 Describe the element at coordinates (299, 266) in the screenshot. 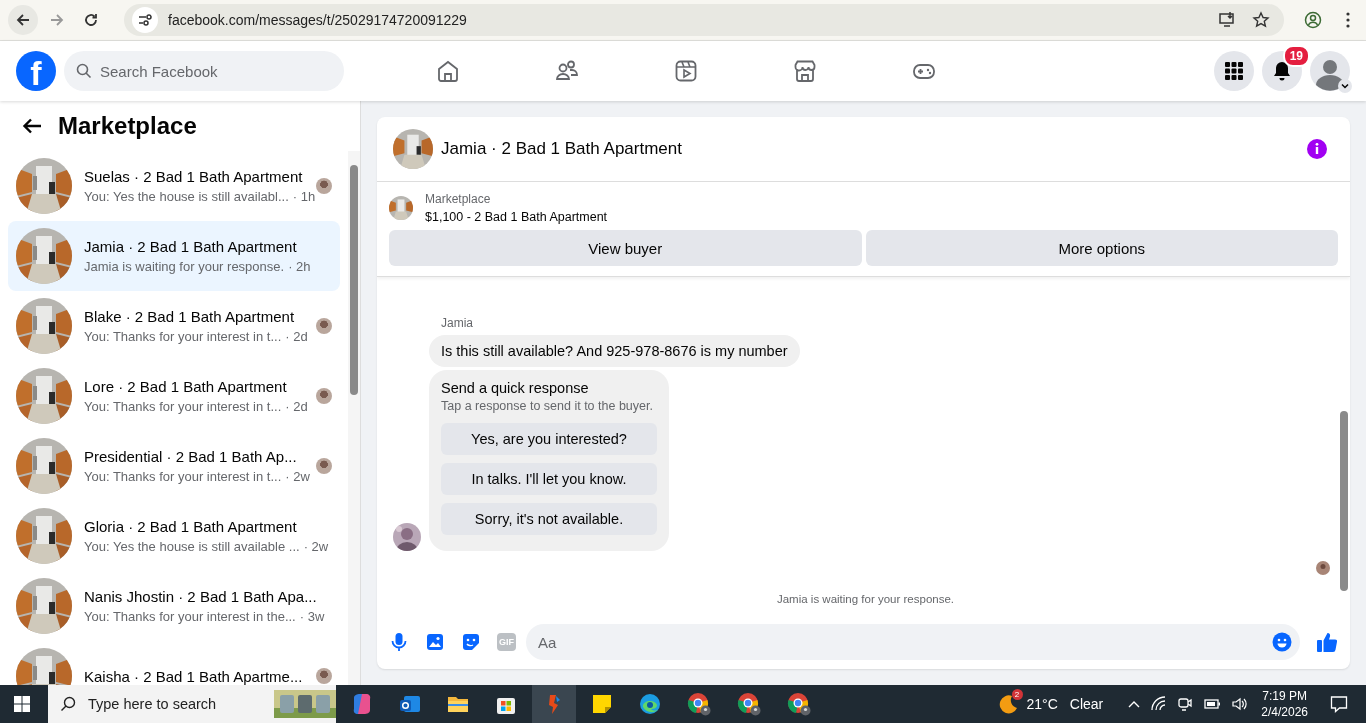

I see `message-time: · 2h` at that location.